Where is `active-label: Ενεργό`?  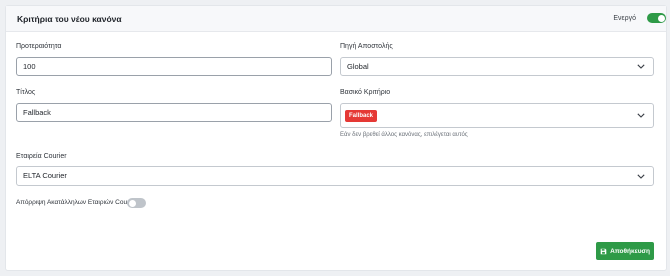 active-label: Ενεργό is located at coordinates (624, 18).